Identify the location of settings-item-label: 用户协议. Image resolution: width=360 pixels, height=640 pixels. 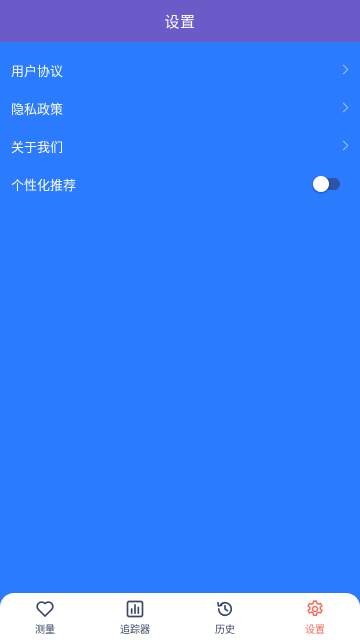
(37, 72).